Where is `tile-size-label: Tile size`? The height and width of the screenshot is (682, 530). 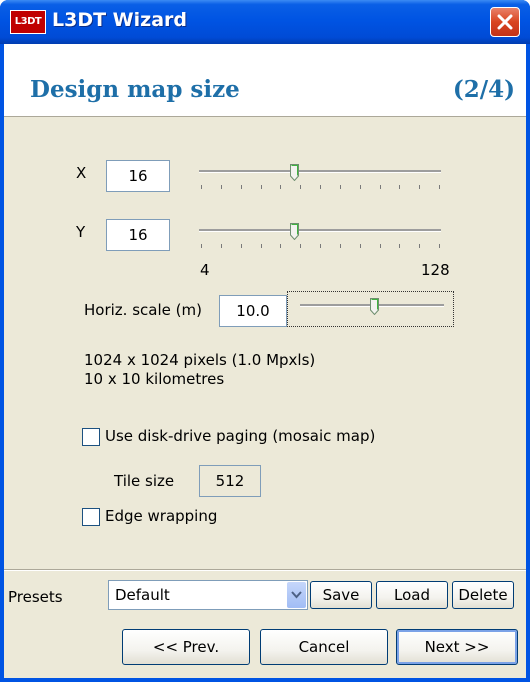
tile-size-label: Tile size is located at coordinates (144, 481).